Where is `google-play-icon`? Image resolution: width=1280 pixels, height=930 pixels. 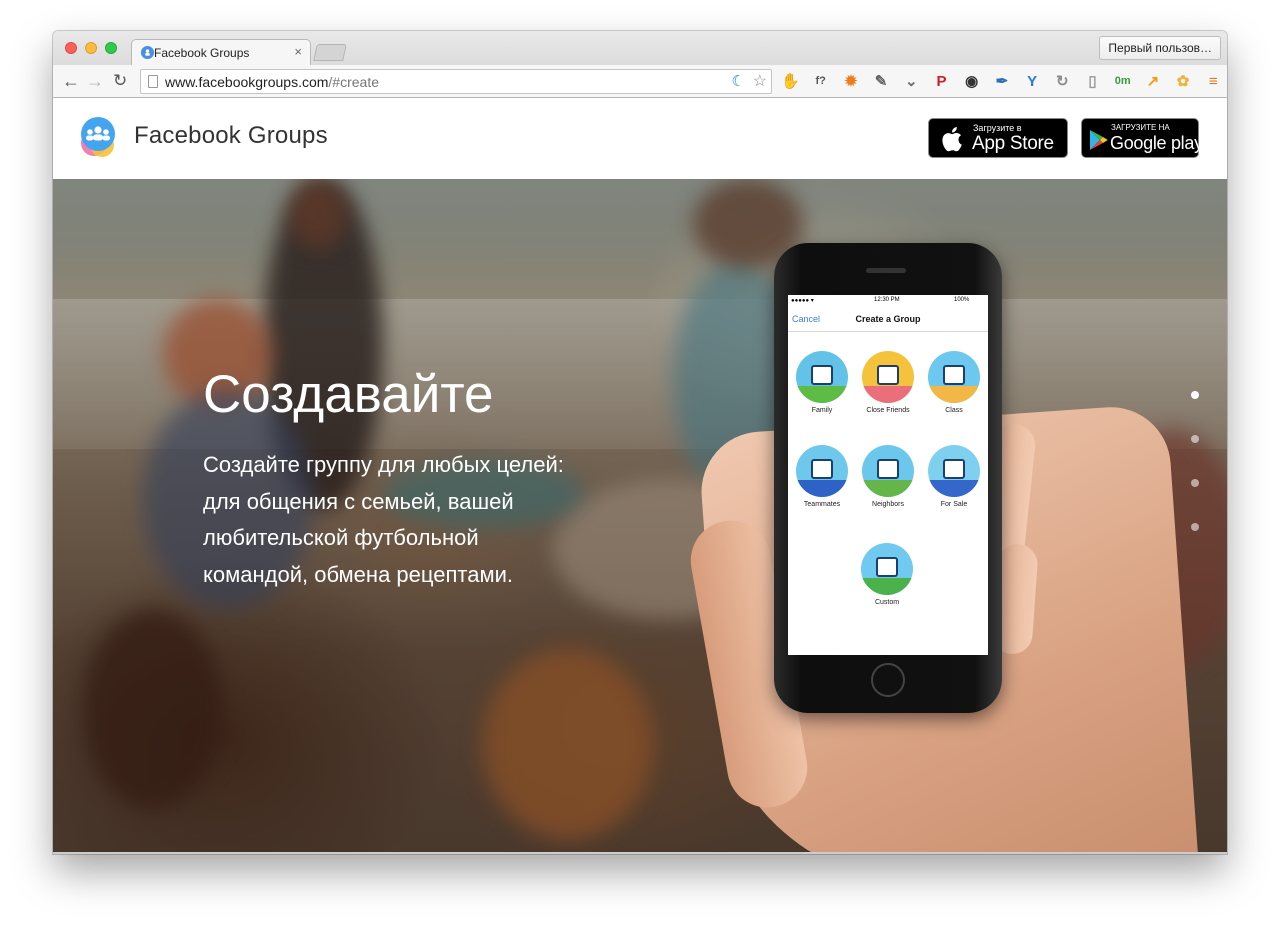
google-play-icon is located at coordinates (1099, 140).